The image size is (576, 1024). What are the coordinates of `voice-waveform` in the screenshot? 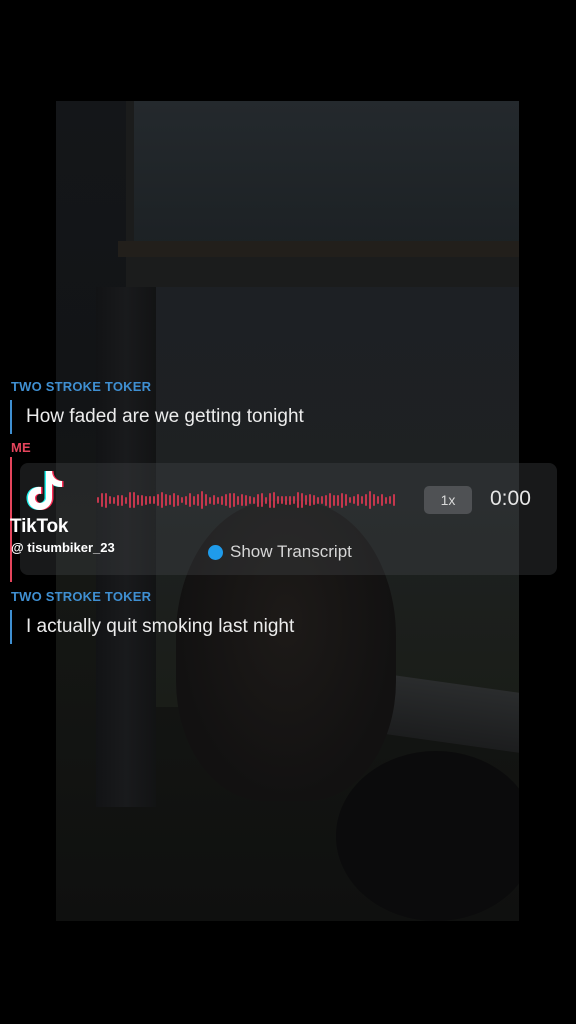 It's located at (247, 500).